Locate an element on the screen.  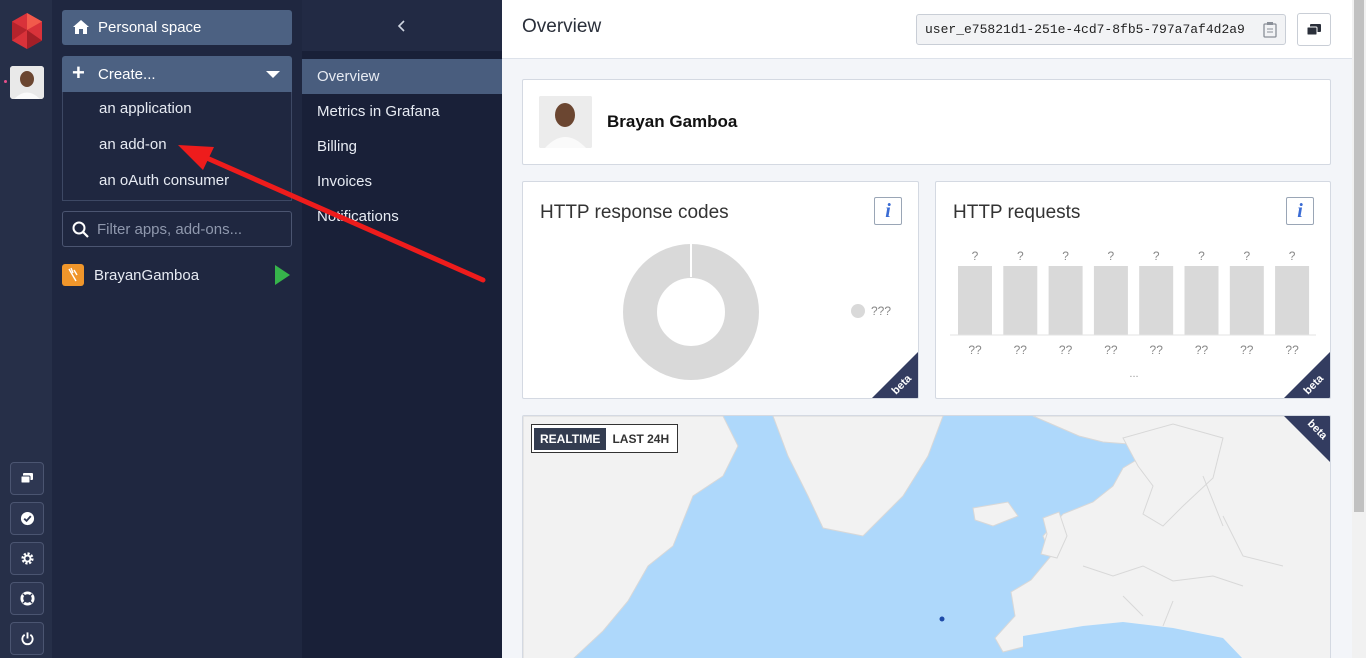
collapse-button is located at coordinates (402, 25).